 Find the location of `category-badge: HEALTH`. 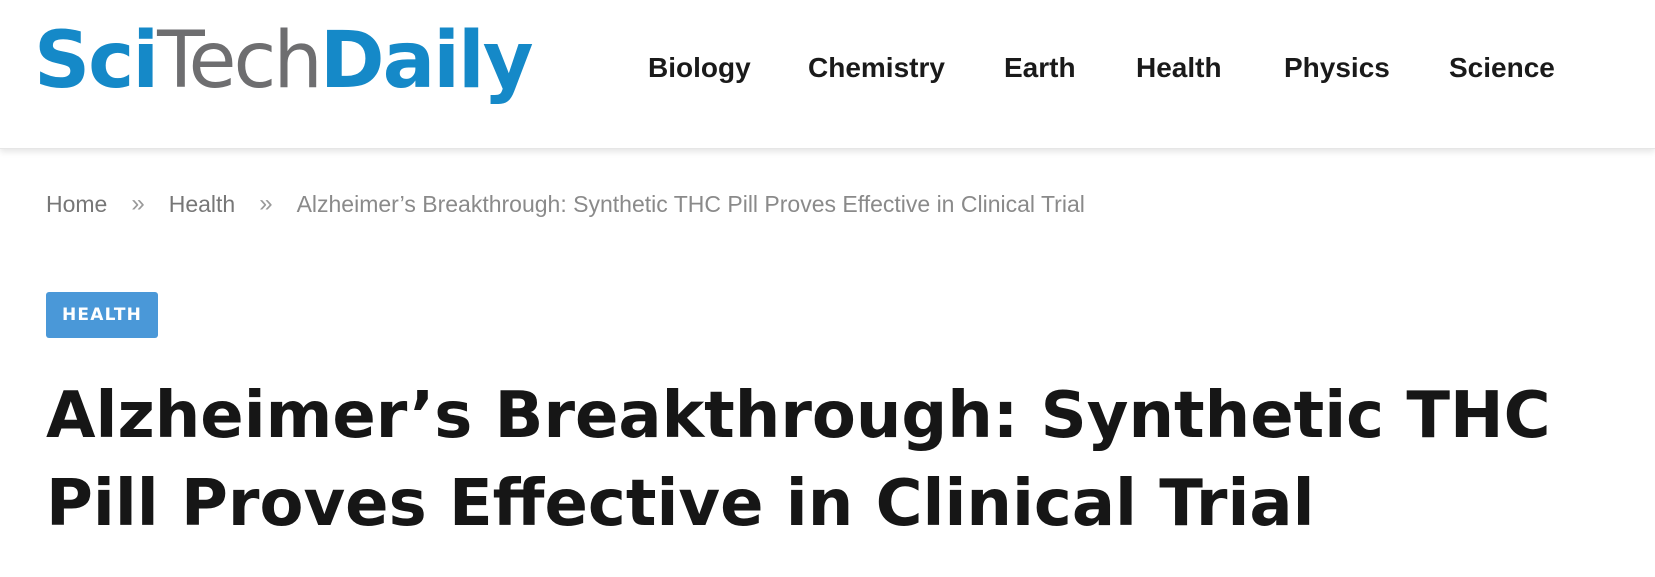

category-badge: HEALTH is located at coordinates (102, 315).